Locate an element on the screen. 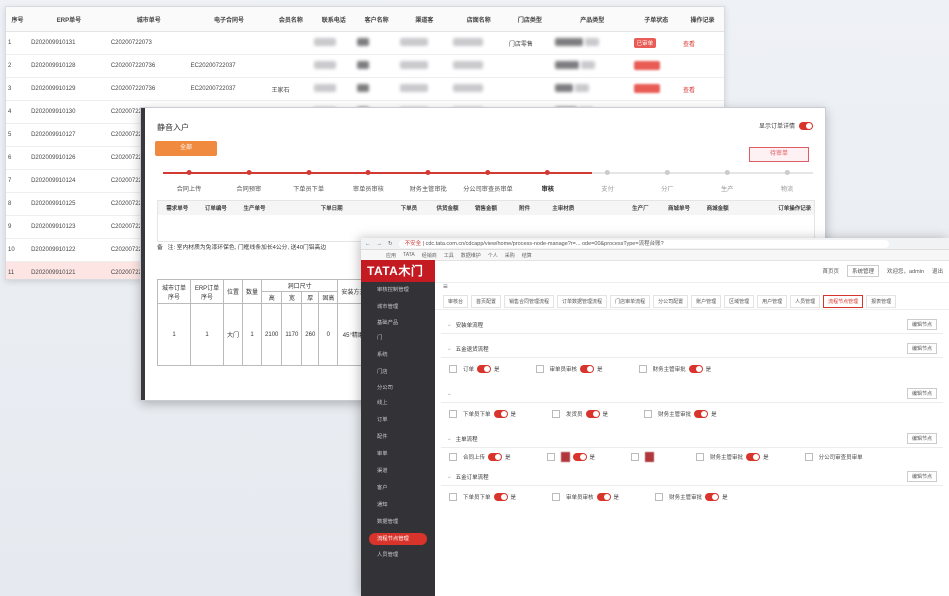 The width and height of the screenshot is (949, 596). tab: 首页配置 is located at coordinates (486, 301).